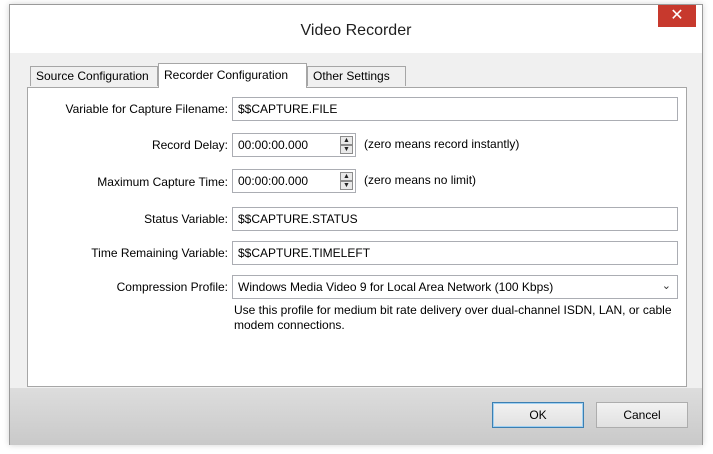 This screenshot has width=713, height=454. I want to click on status-variable-input: $$CAPTURE.STATUS, so click(455, 219).